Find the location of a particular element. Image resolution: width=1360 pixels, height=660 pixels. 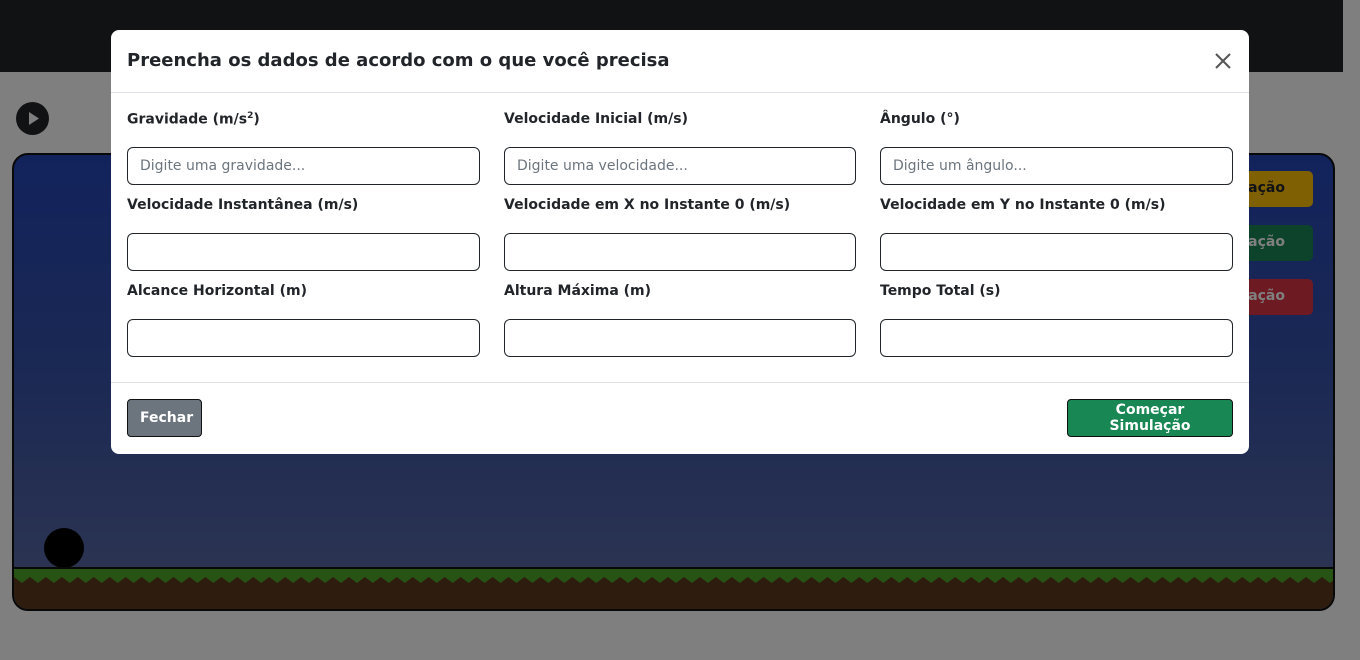

initial-velocity-label: Velocidade Inicial (m/s) is located at coordinates (596, 119).